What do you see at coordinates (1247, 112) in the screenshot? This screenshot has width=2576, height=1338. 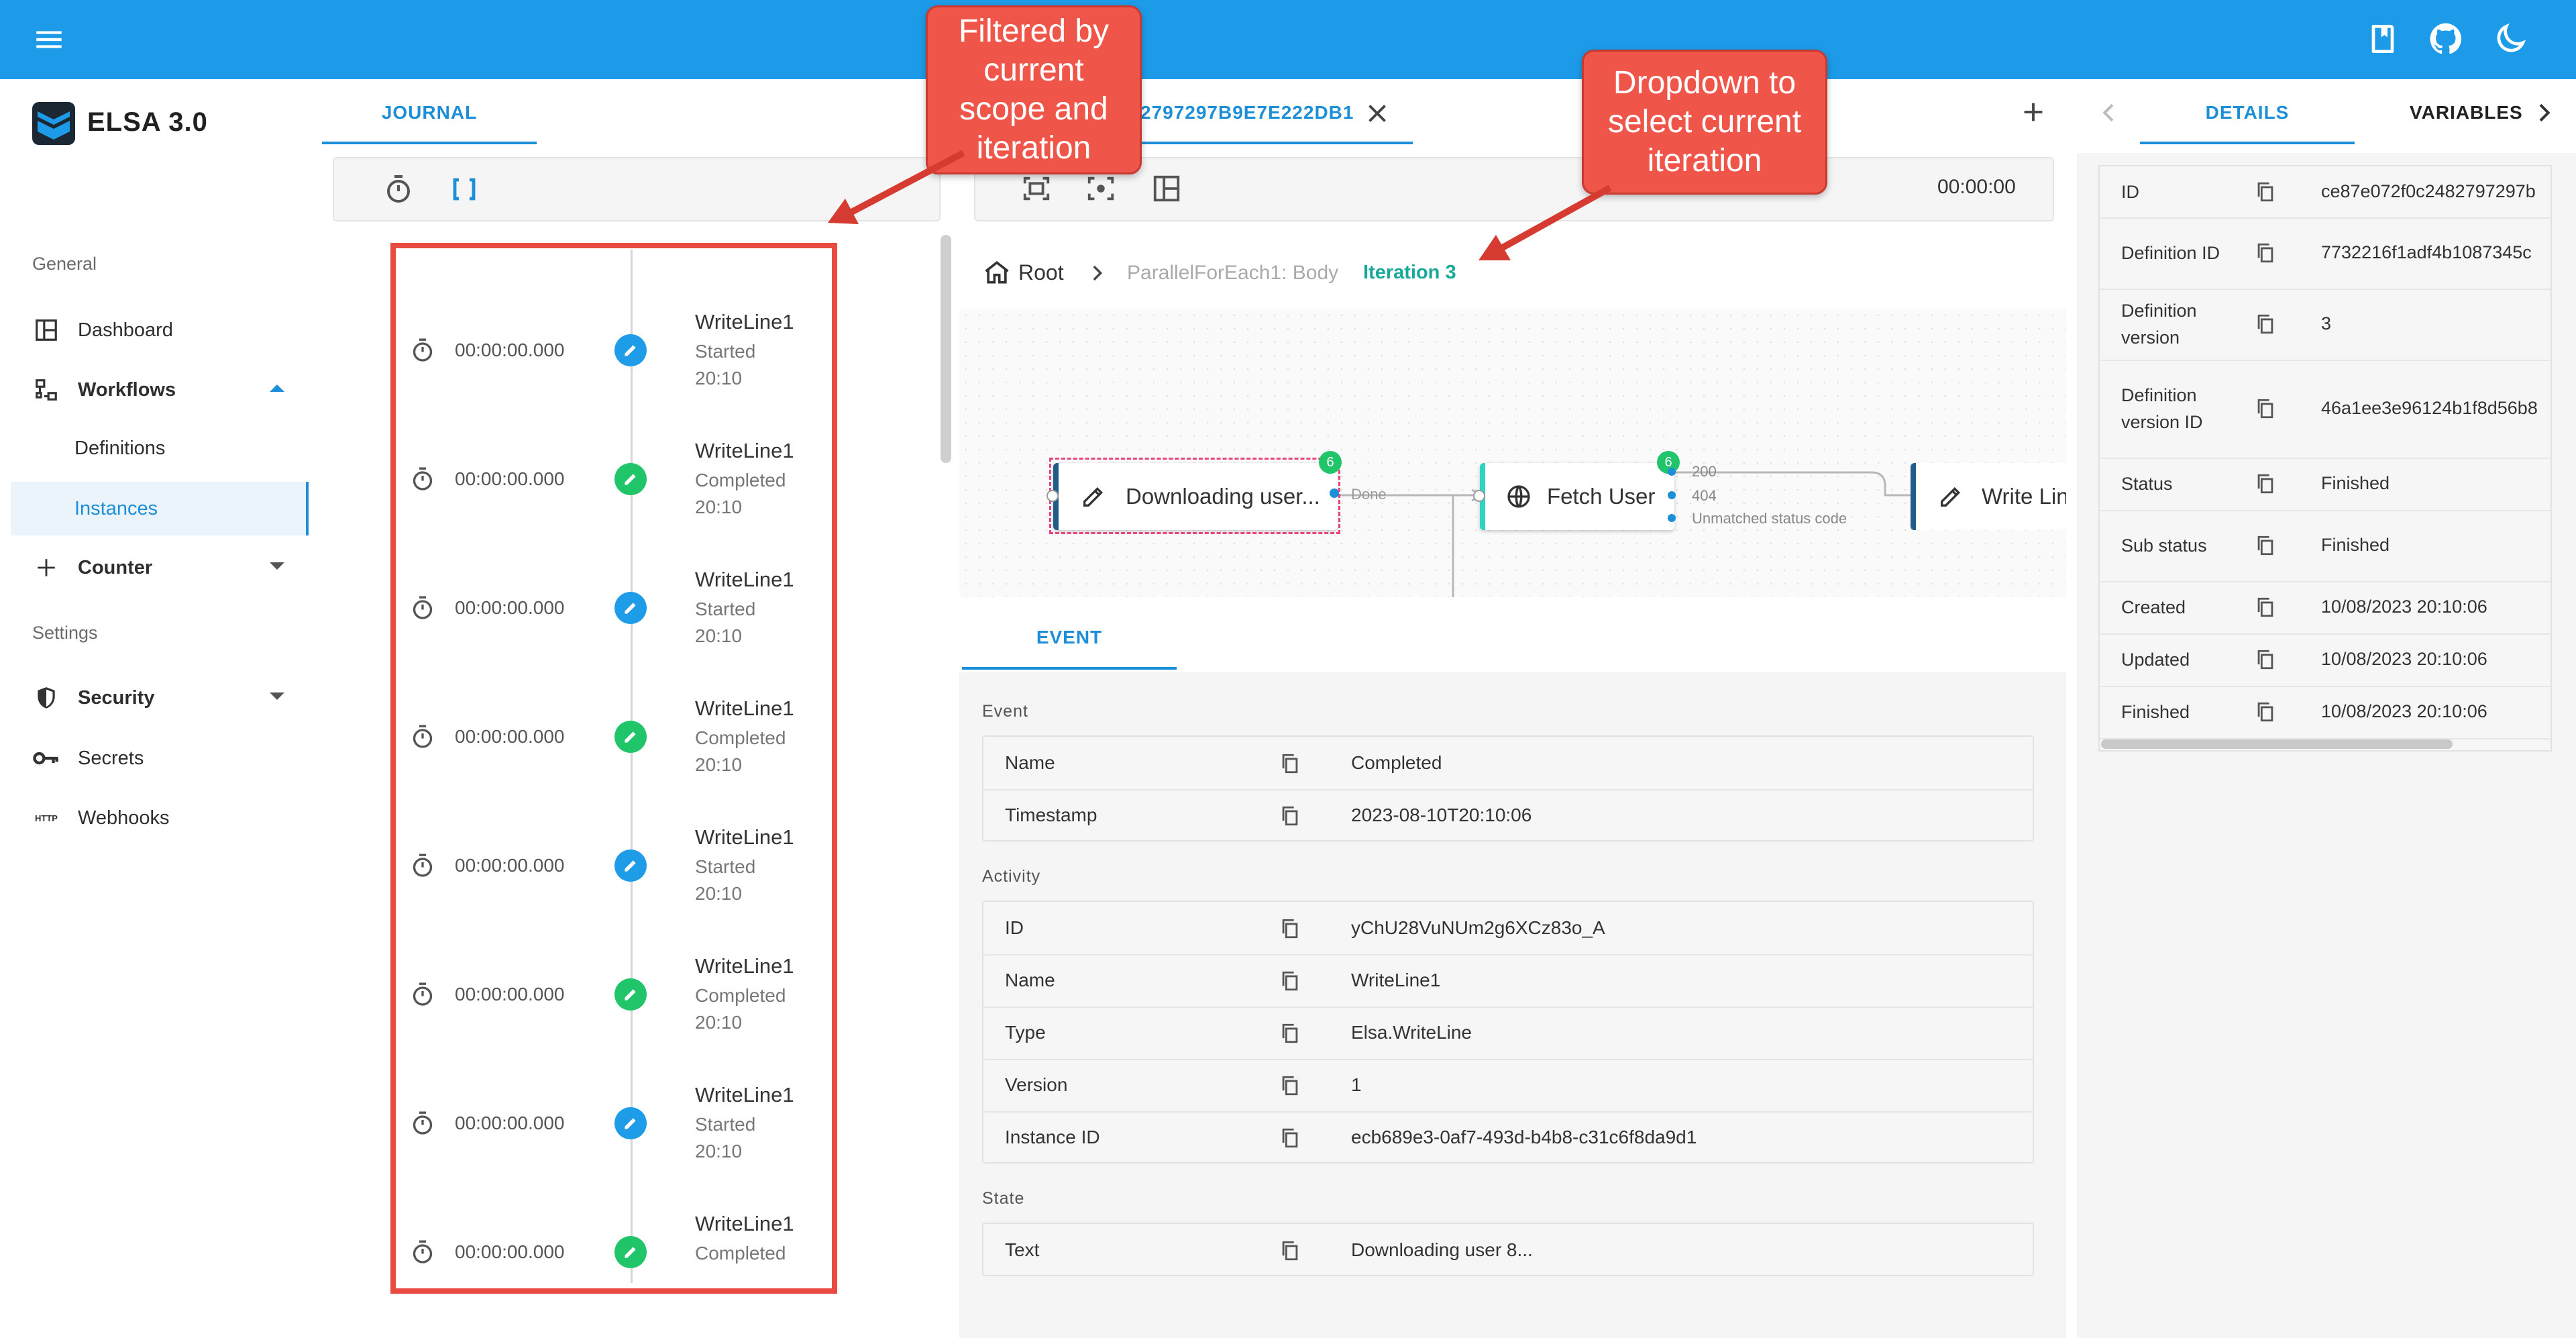 I see `tab-workflow-instance: 2797297B9E7E222DB1` at bounding box center [1247, 112].